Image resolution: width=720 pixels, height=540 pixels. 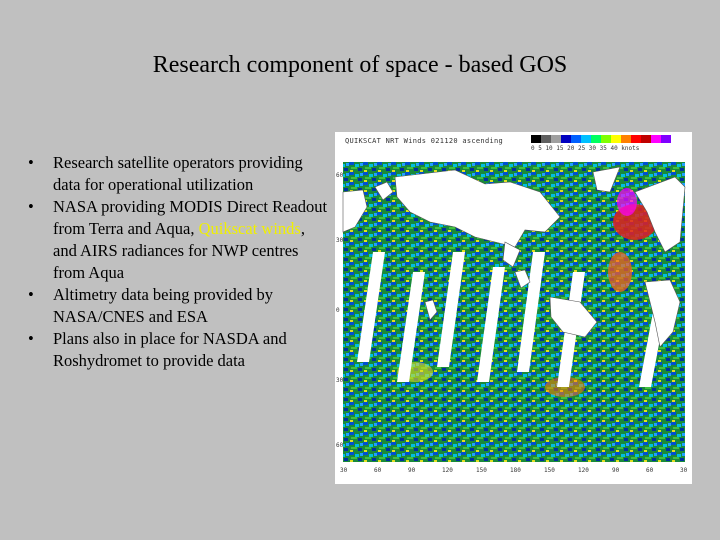 What do you see at coordinates (585, 148) in the screenshot?
I see `legend-labels: 0 5 10 15 20 25 30 35 40 knots` at bounding box center [585, 148].